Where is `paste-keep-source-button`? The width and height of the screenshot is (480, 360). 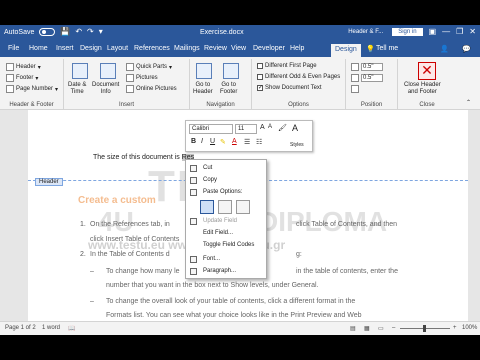 paste-keep-source-button is located at coordinates (207, 207).